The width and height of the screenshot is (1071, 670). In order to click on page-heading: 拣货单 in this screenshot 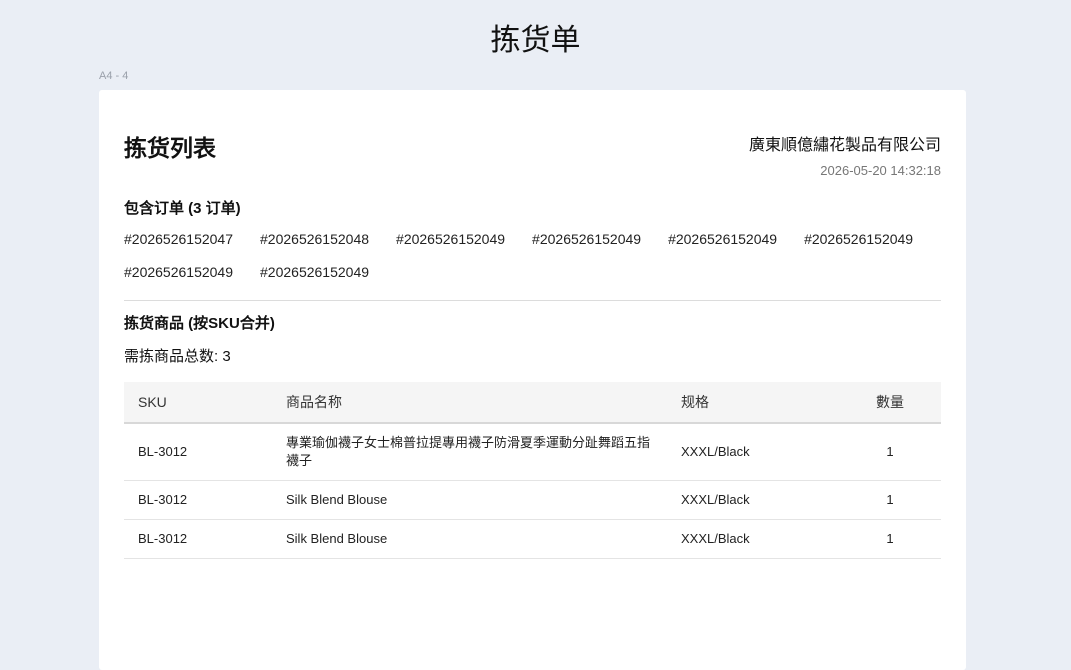, I will do `click(535, 40)`.